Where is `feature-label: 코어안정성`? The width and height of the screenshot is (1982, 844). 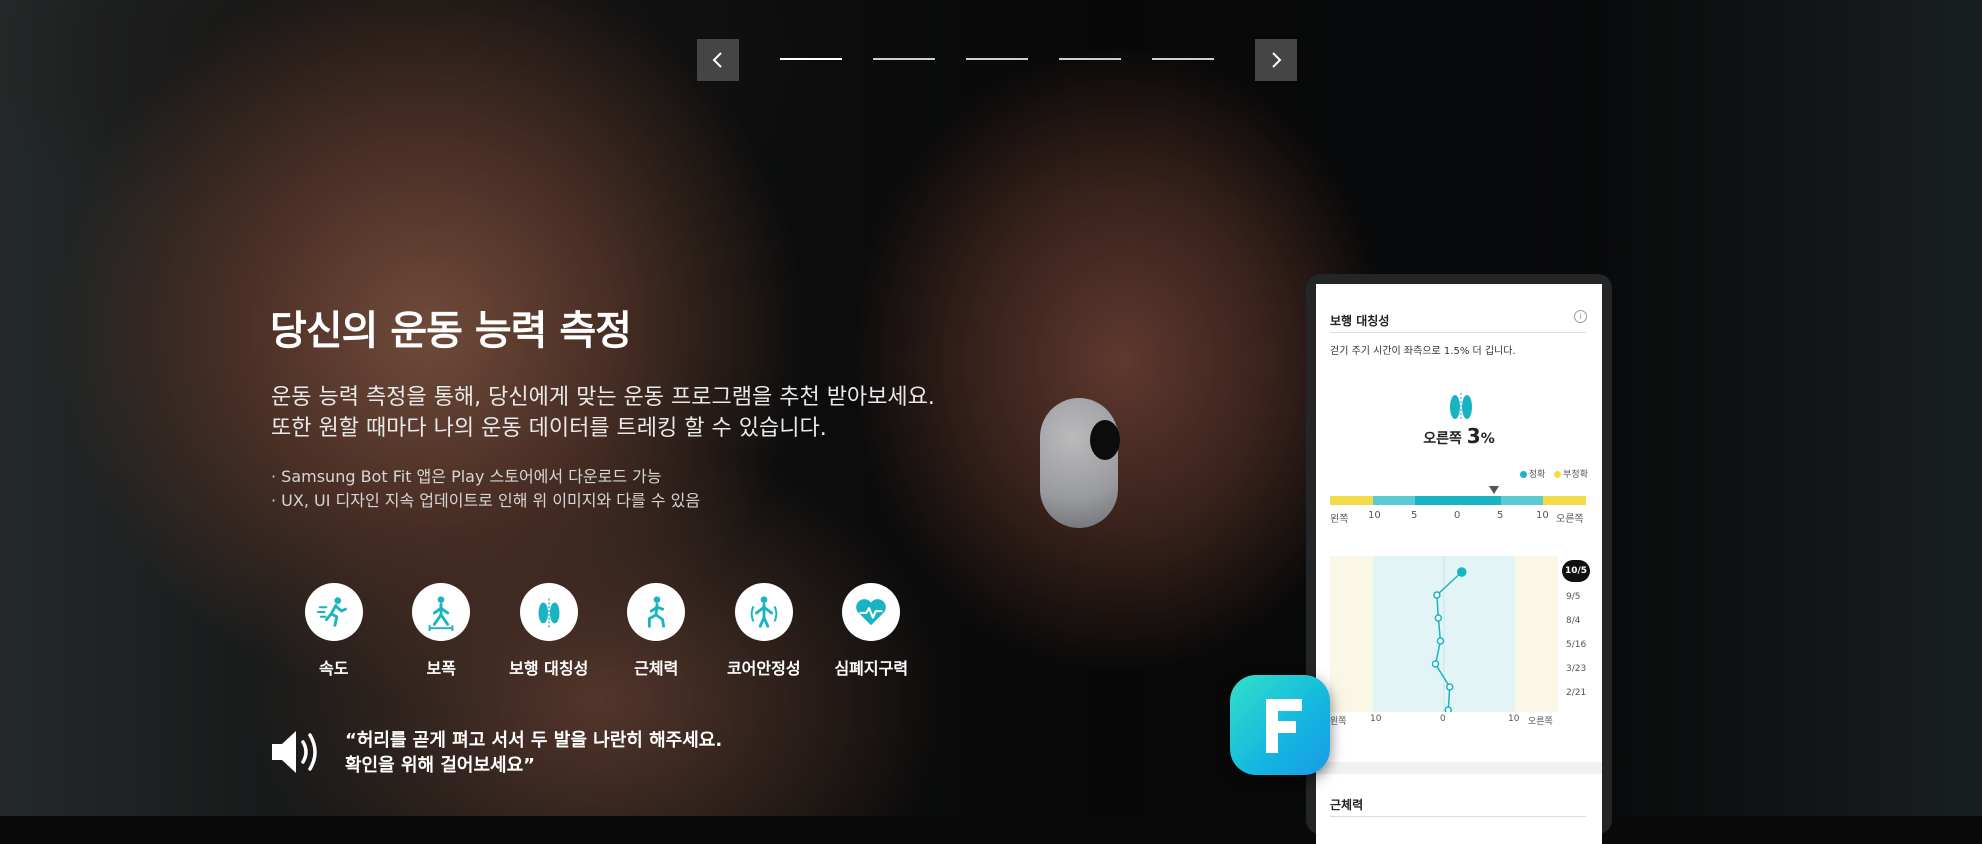
feature-label: 코어안정성 is located at coordinates (763, 668).